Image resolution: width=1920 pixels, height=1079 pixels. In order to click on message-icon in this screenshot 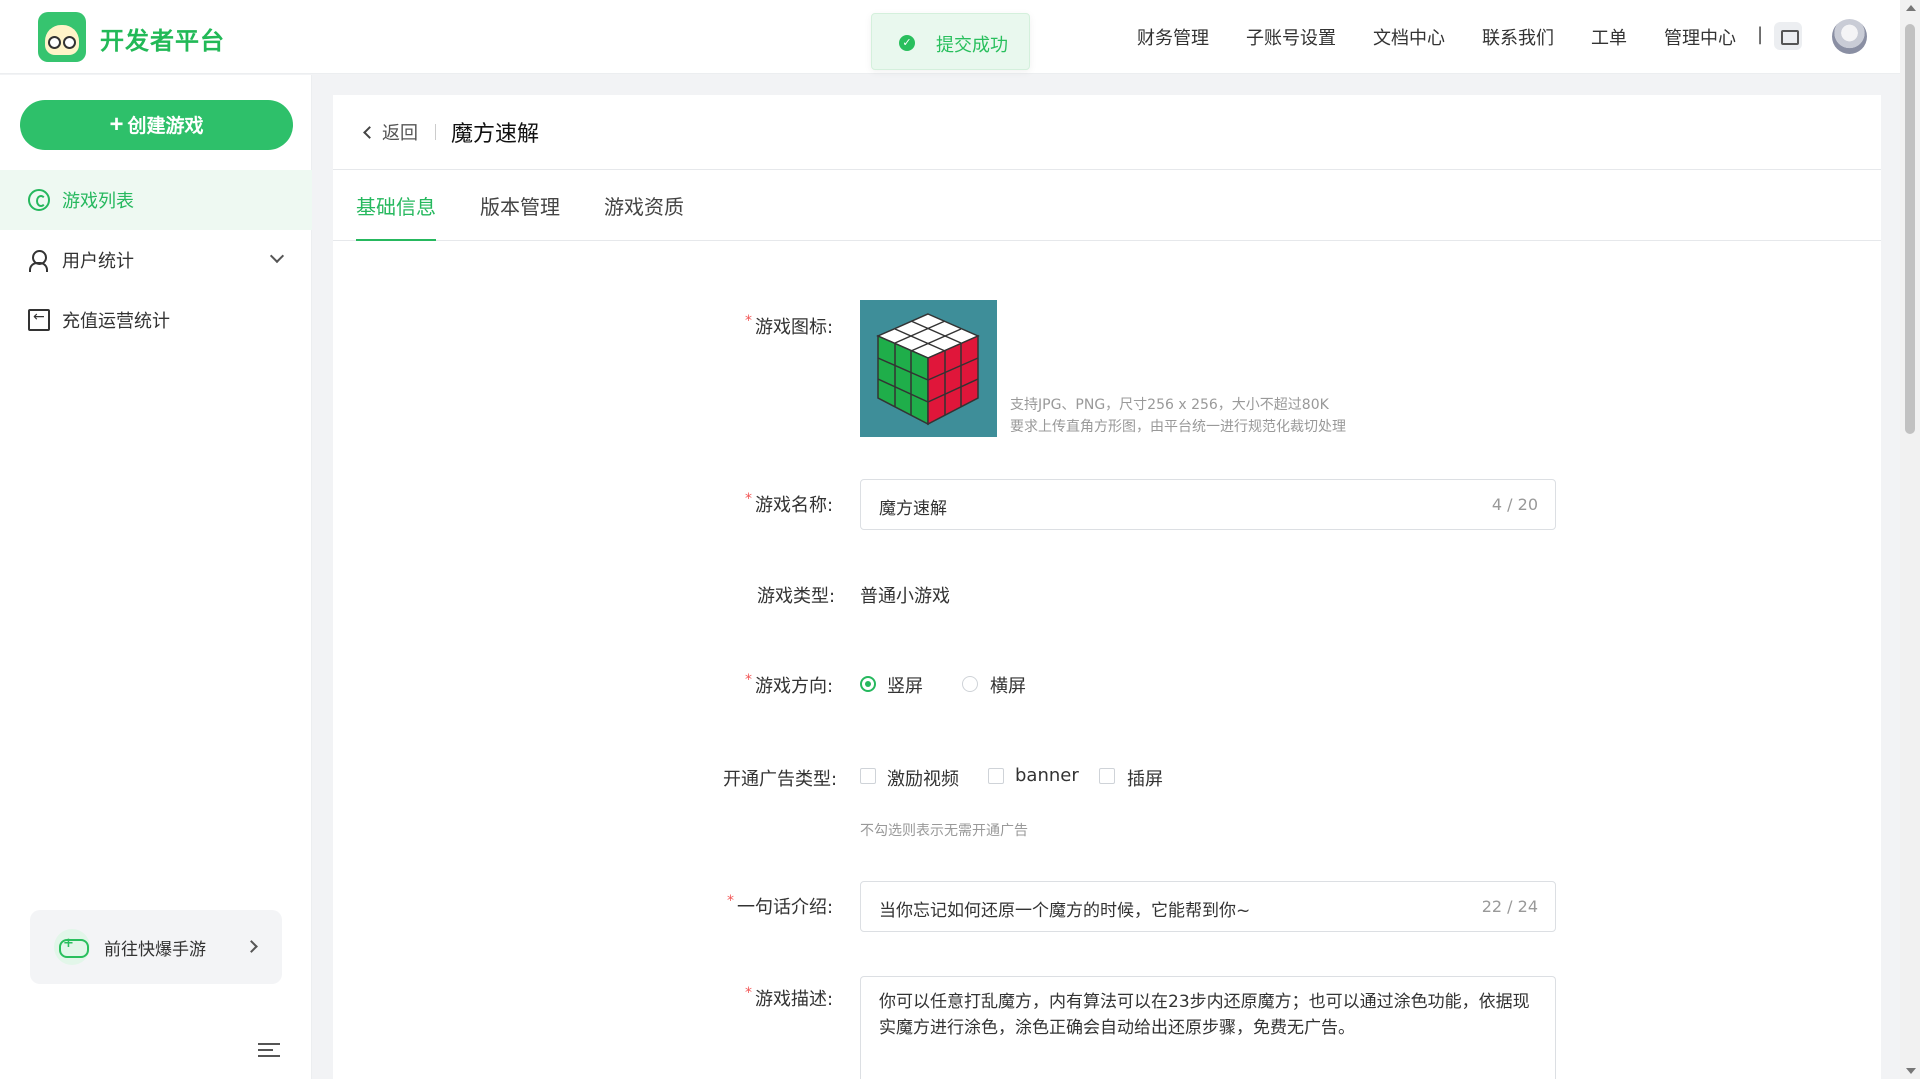, I will do `click(1788, 36)`.